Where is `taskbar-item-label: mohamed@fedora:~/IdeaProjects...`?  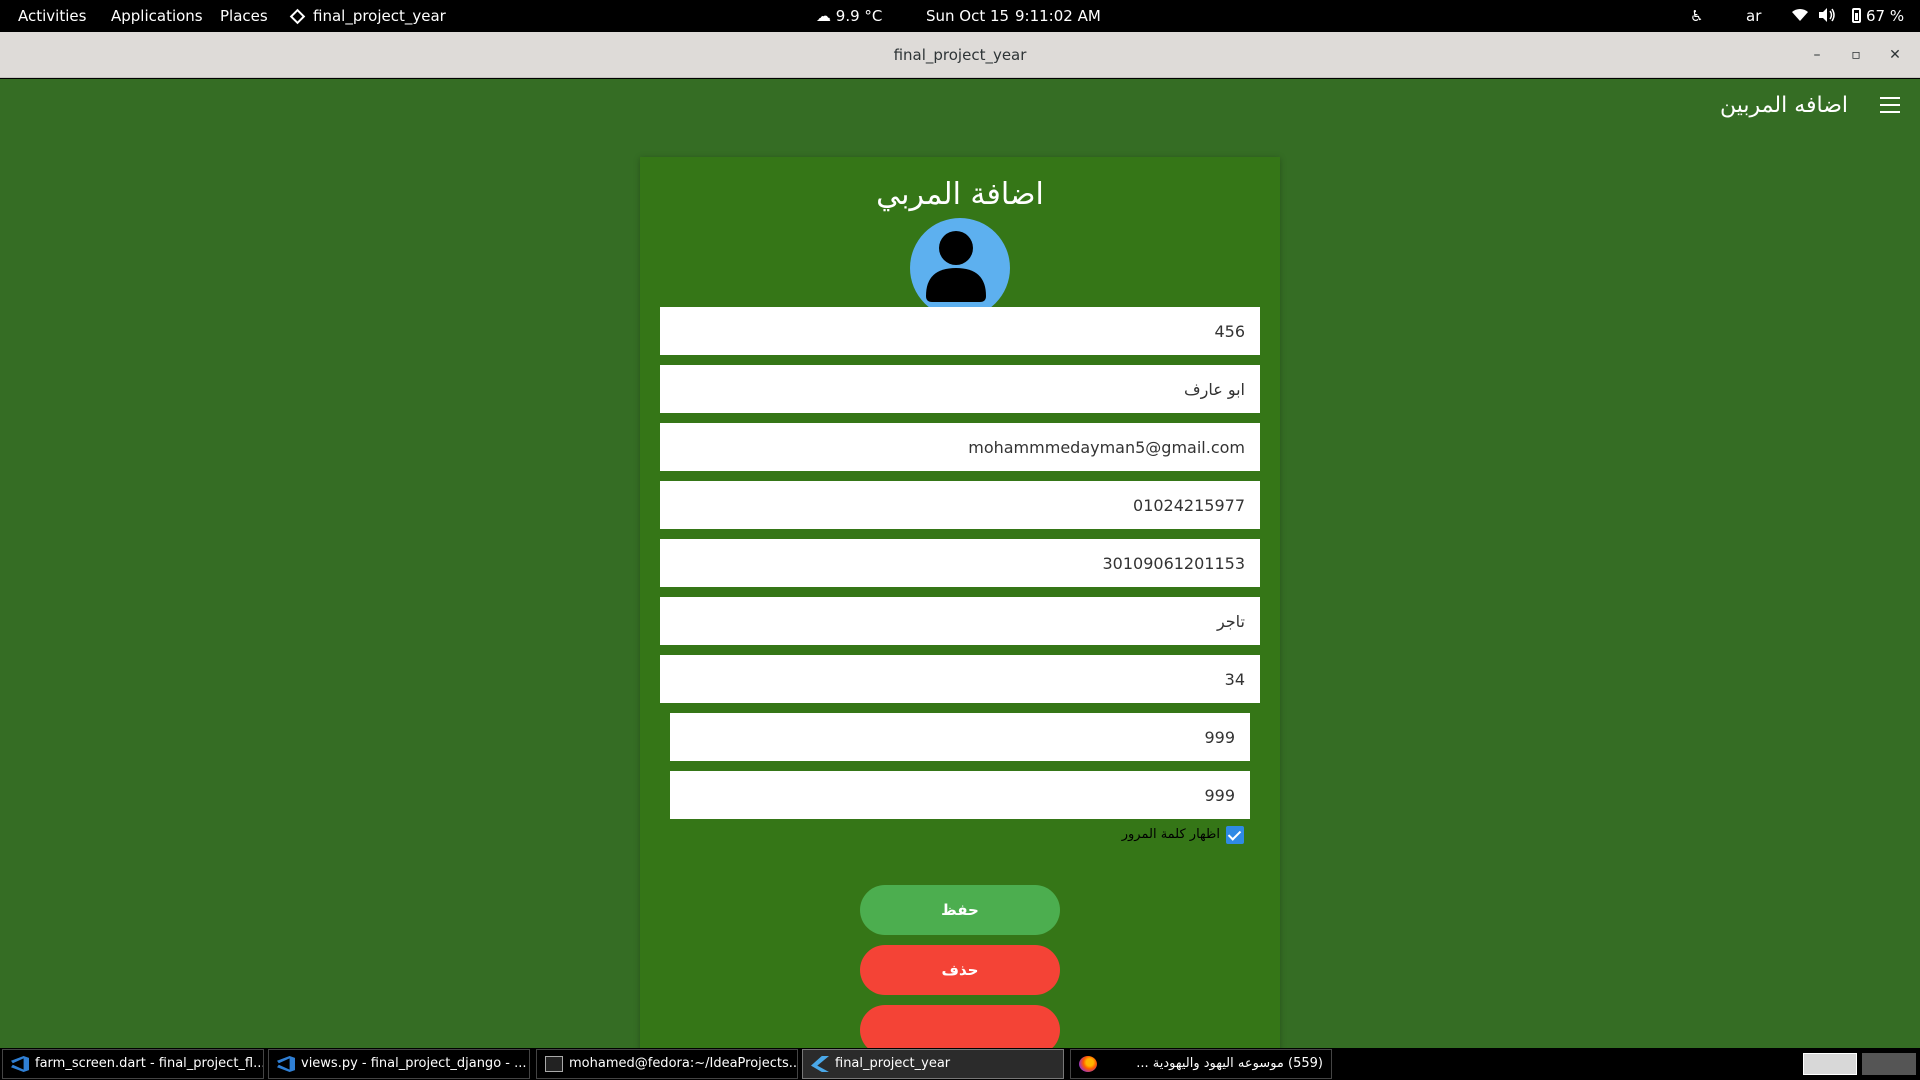
taskbar-item-label: mohamed@fedora:~/IdeaProjects... is located at coordinates (683, 1063).